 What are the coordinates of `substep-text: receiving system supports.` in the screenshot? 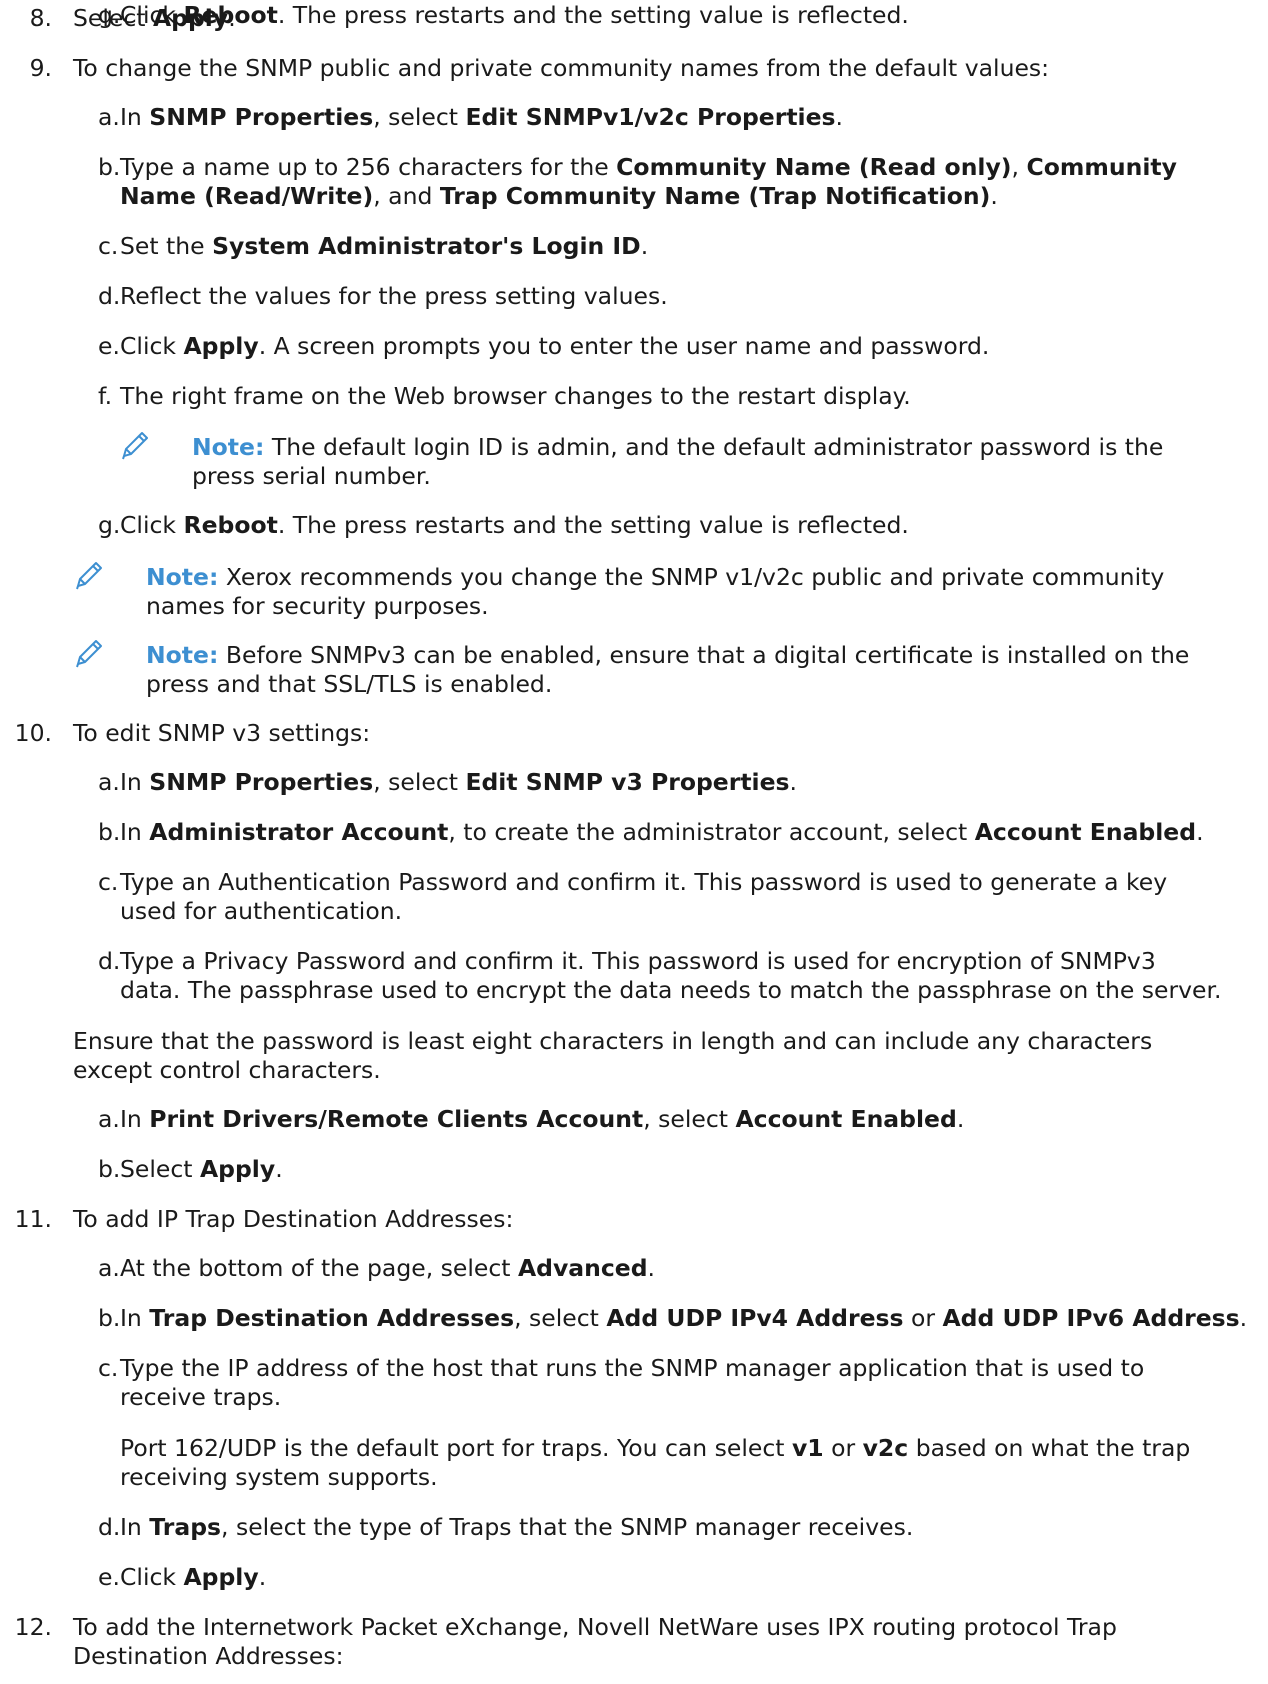 It's located at (279, 1477).